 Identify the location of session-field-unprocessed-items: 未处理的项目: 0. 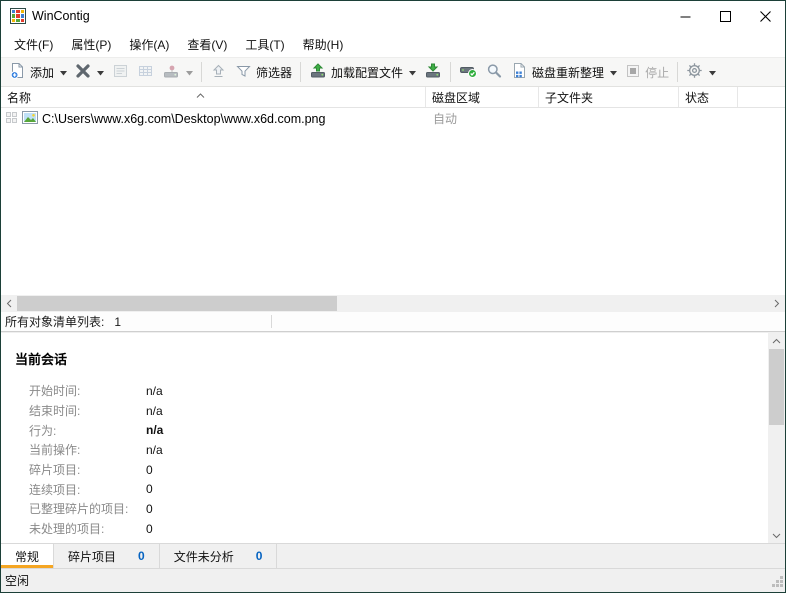
(91, 529).